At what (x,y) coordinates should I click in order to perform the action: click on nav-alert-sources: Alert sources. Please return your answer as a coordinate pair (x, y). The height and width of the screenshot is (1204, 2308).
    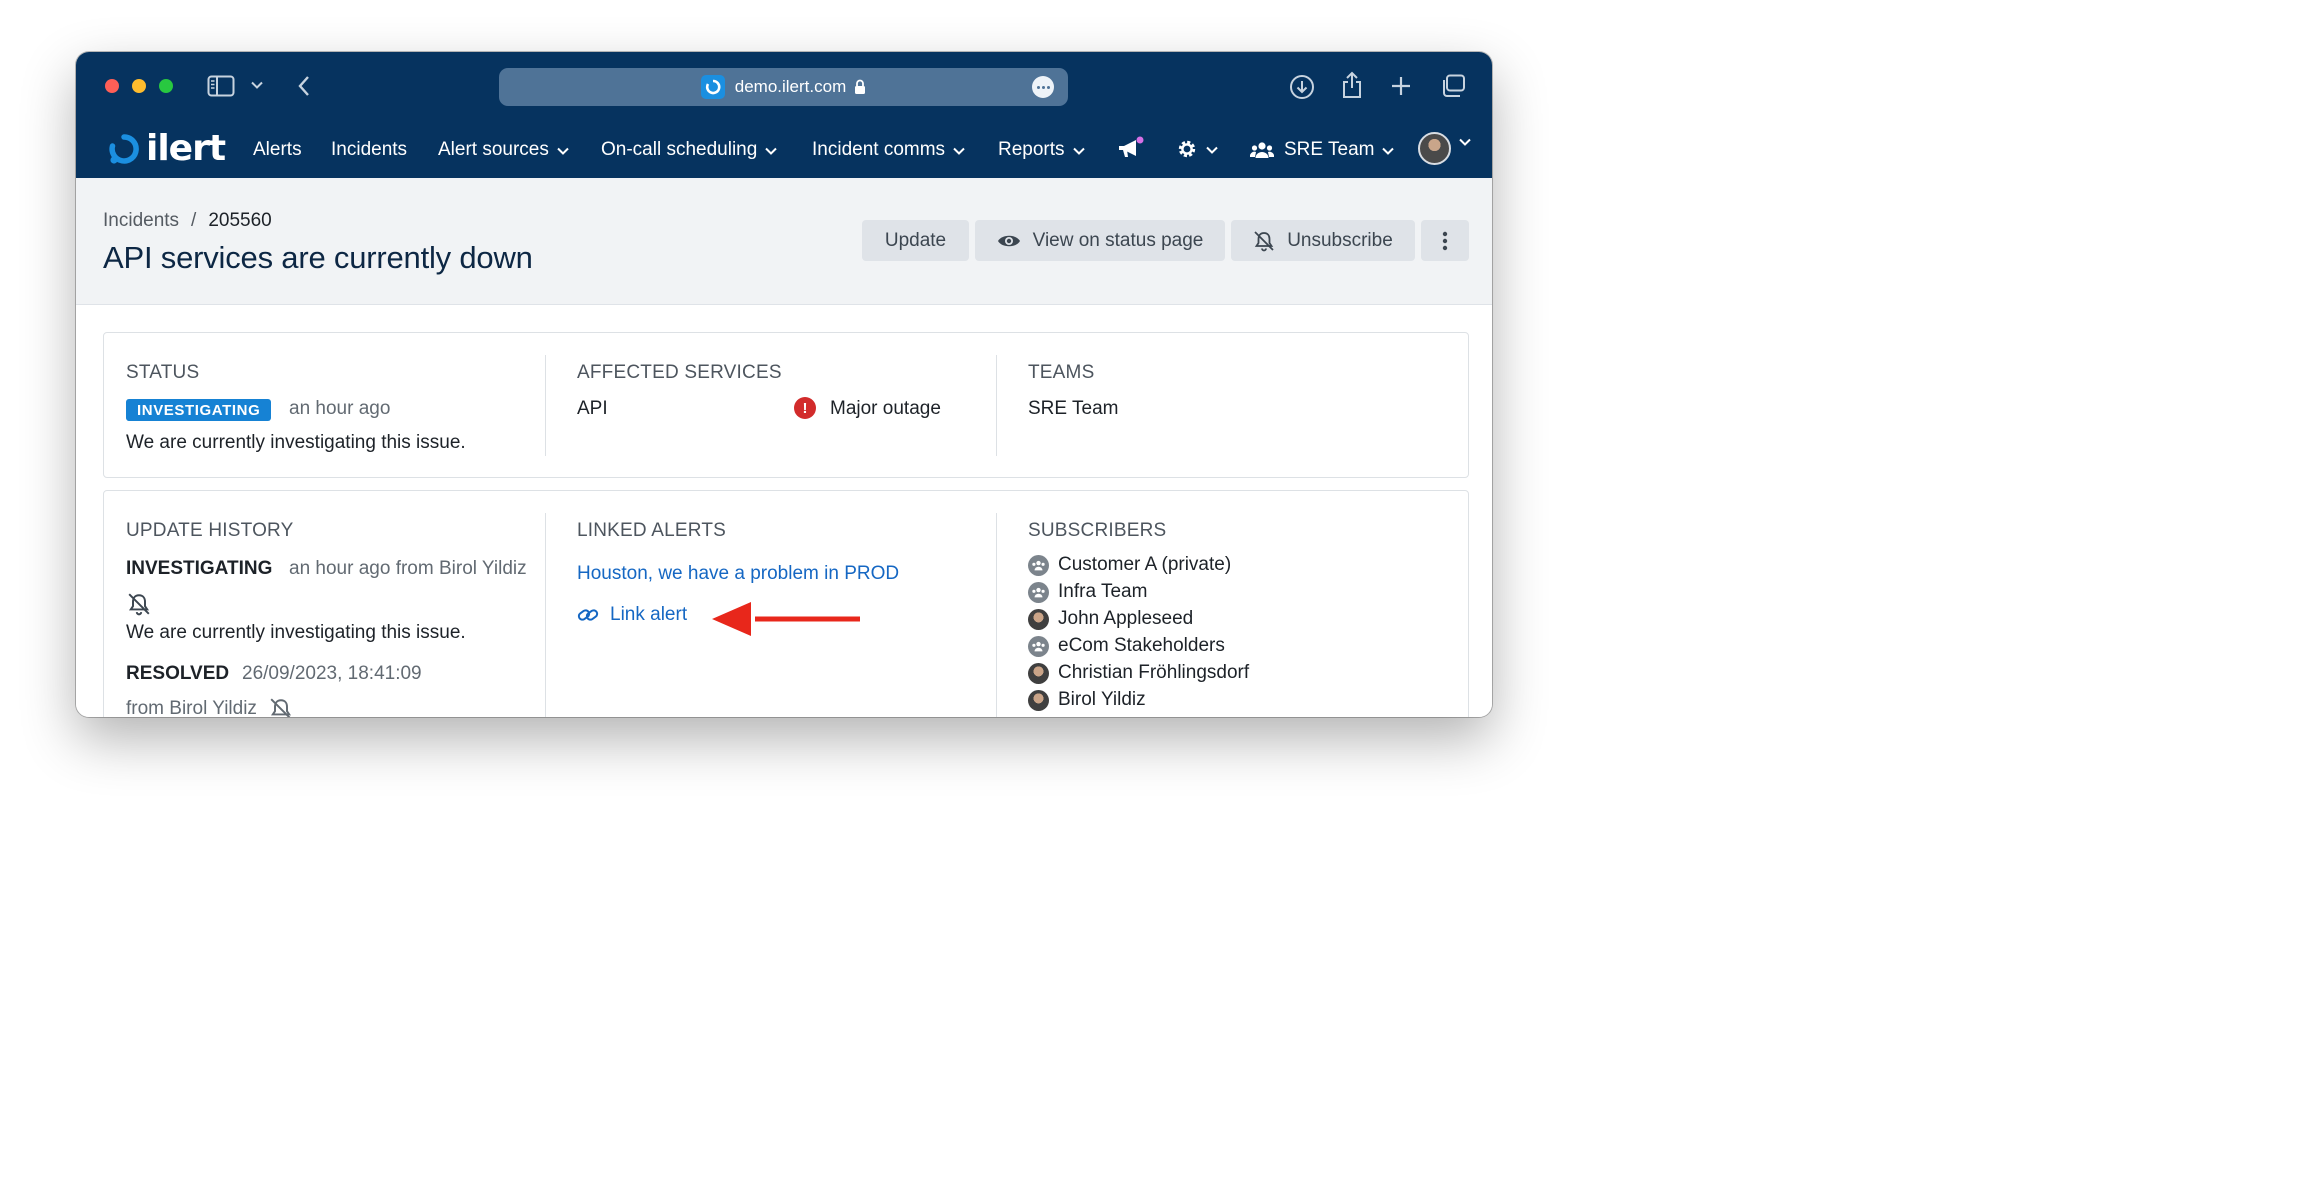
    Looking at the image, I should click on (503, 150).